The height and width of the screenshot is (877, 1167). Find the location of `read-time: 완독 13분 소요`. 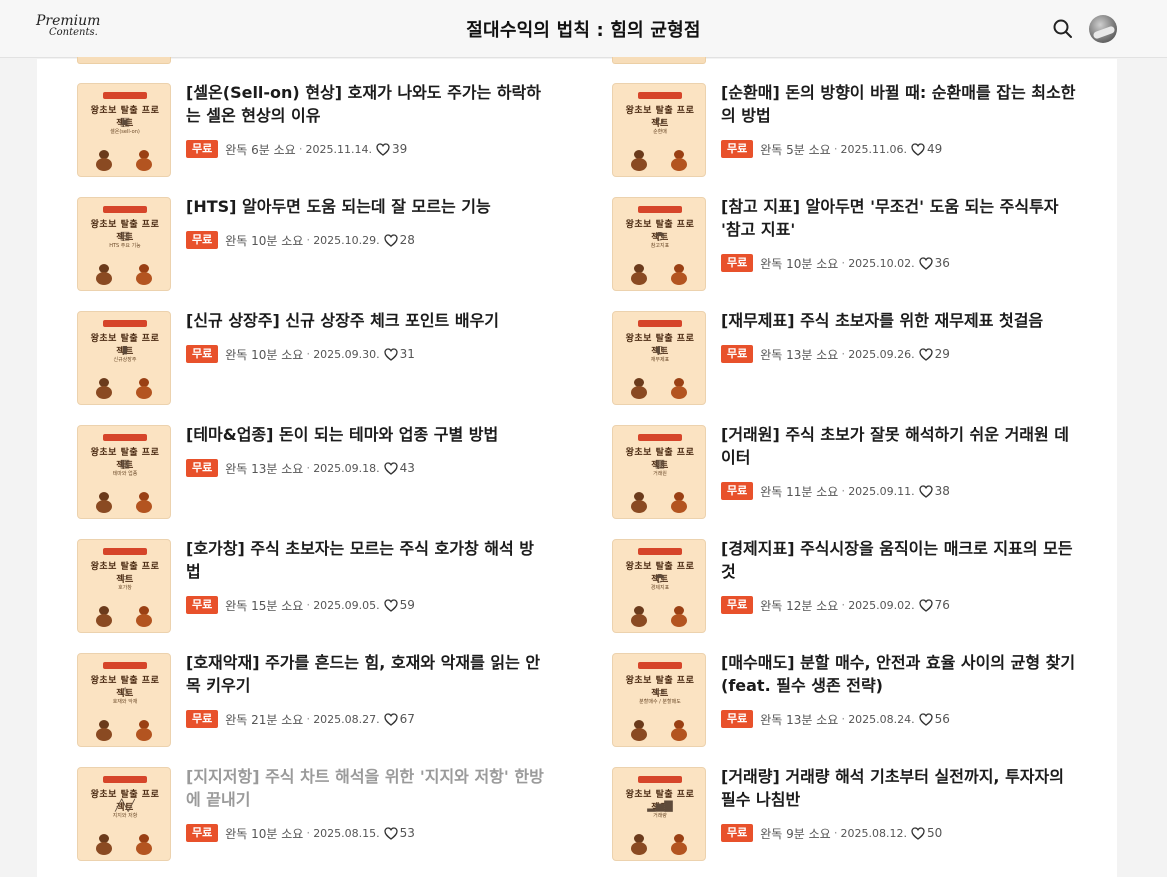

read-time: 완독 13분 소요 is located at coordinates (799, 354).